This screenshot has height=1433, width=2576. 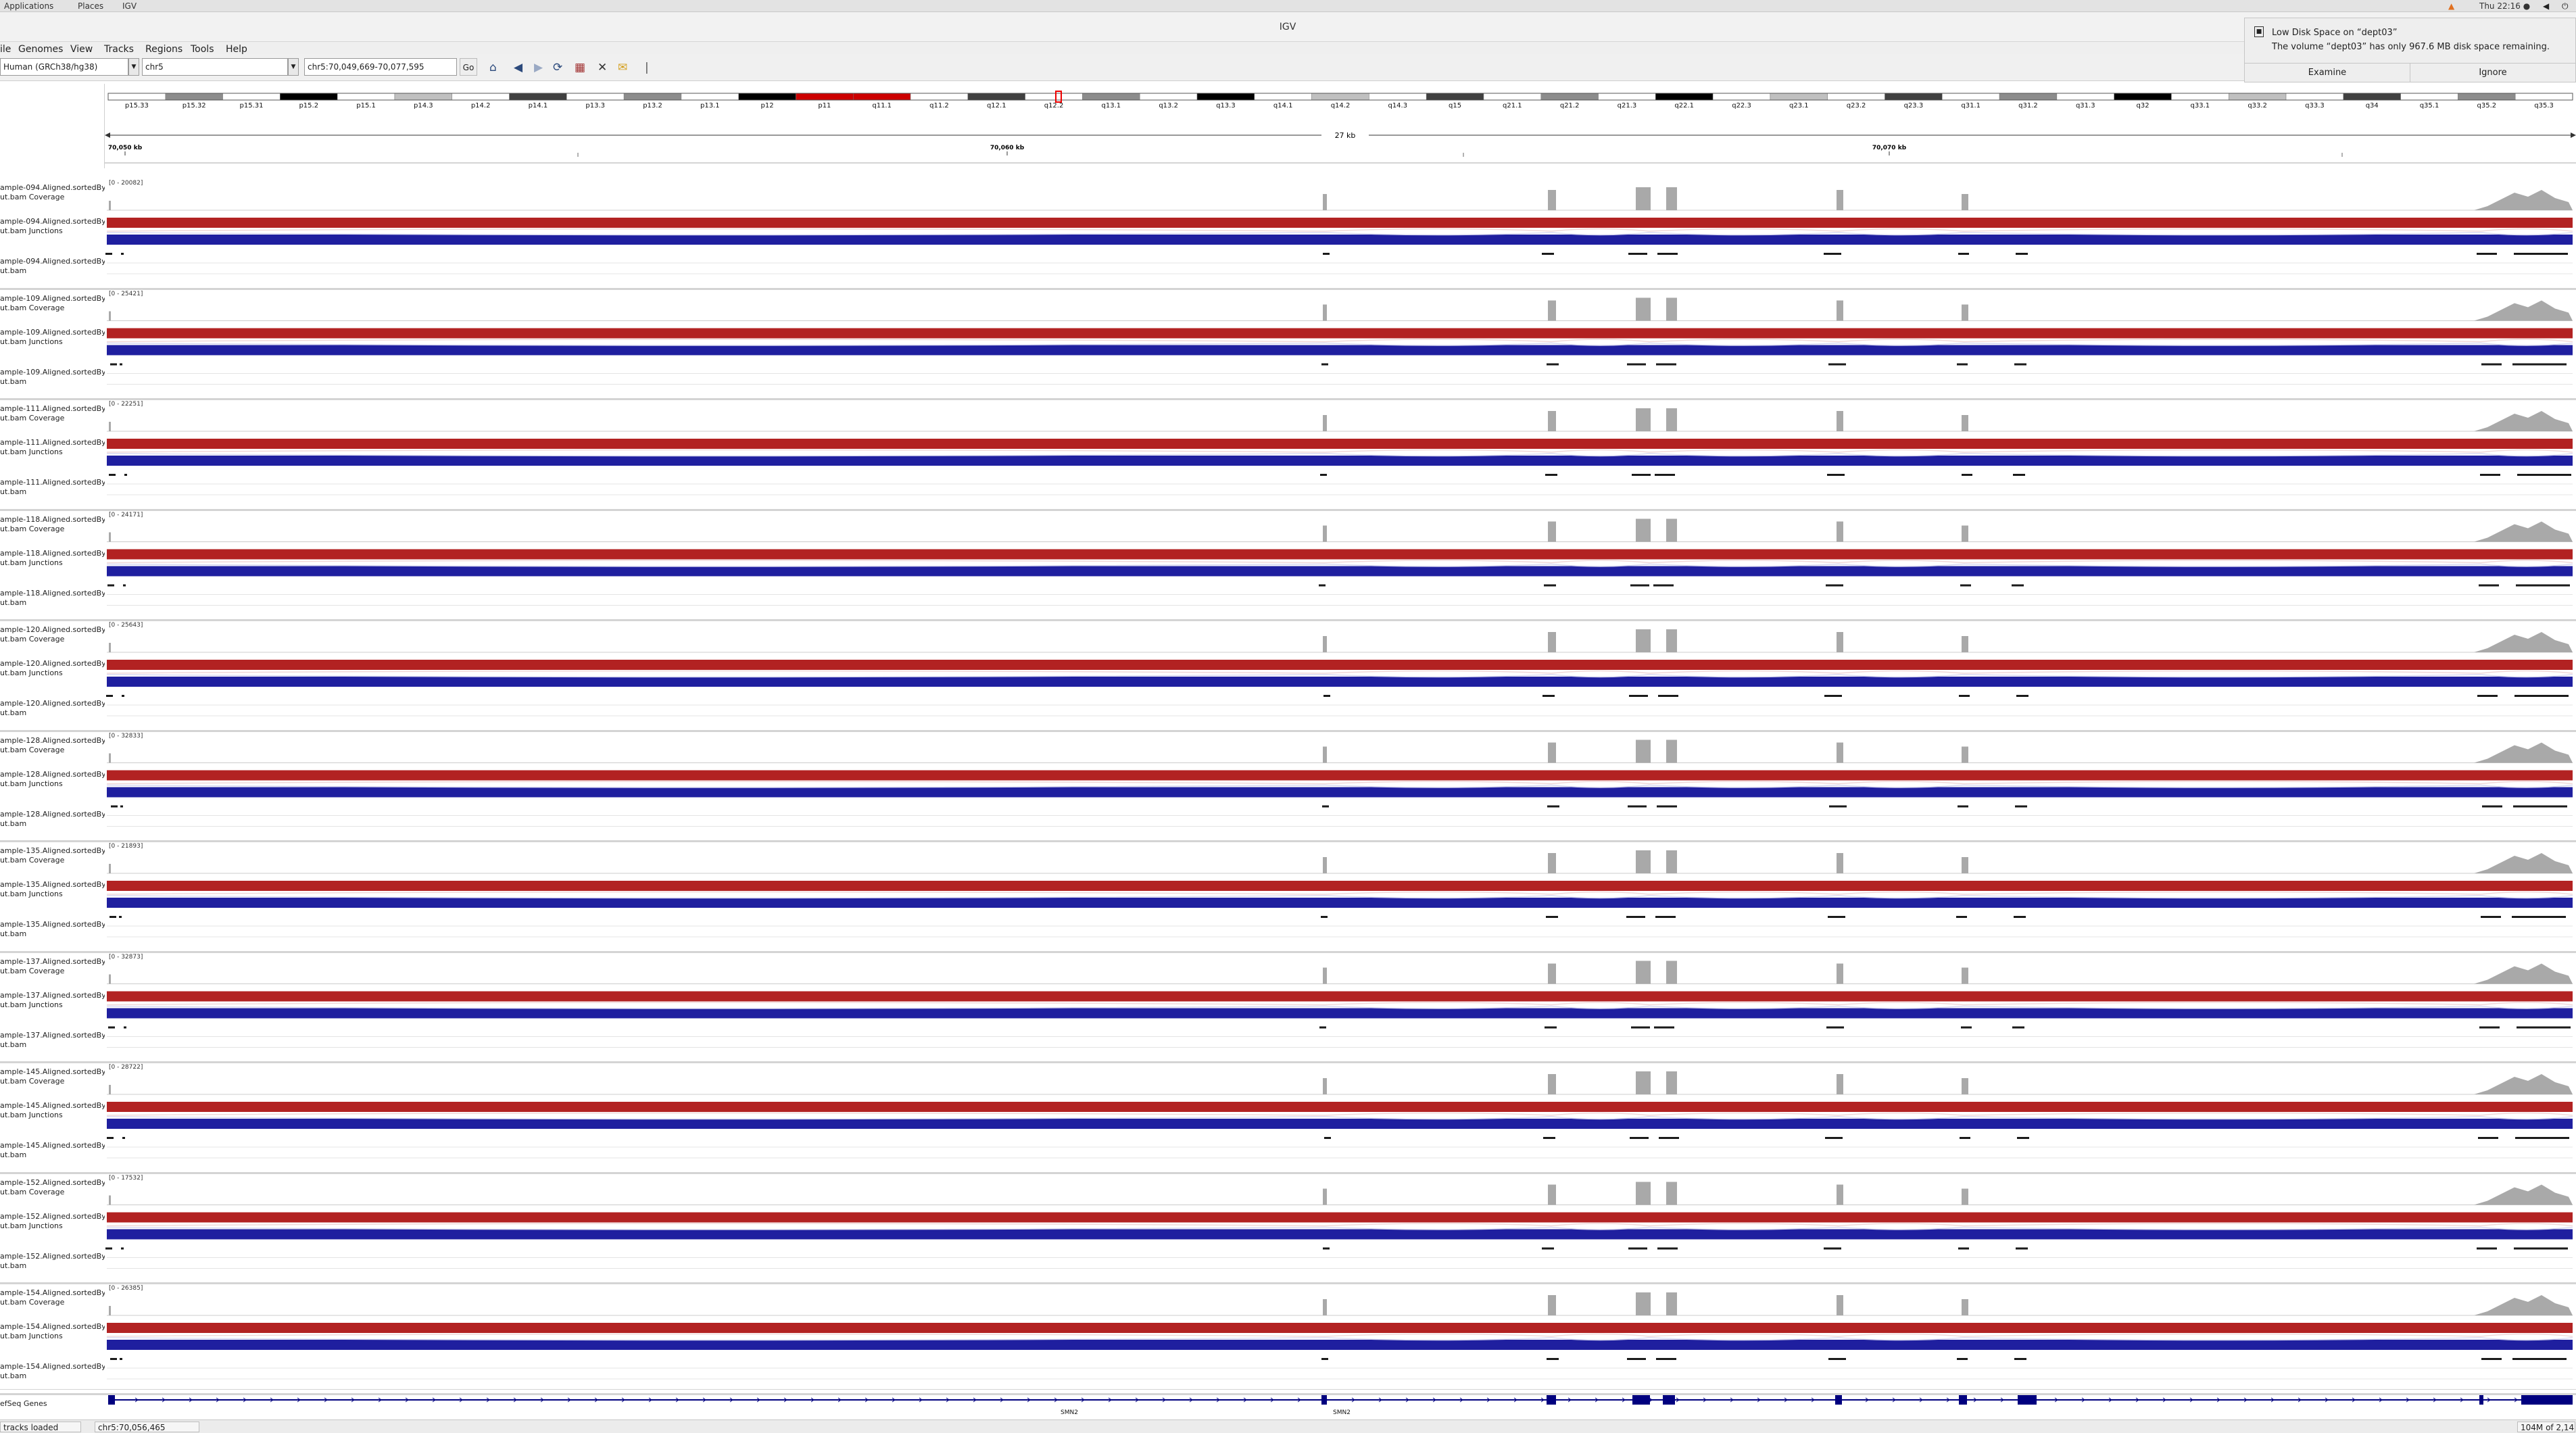 What do you see at coordinates (90, 6) in the screenshot?
I see `places-menu: Places` at bounding box center [90, 6].